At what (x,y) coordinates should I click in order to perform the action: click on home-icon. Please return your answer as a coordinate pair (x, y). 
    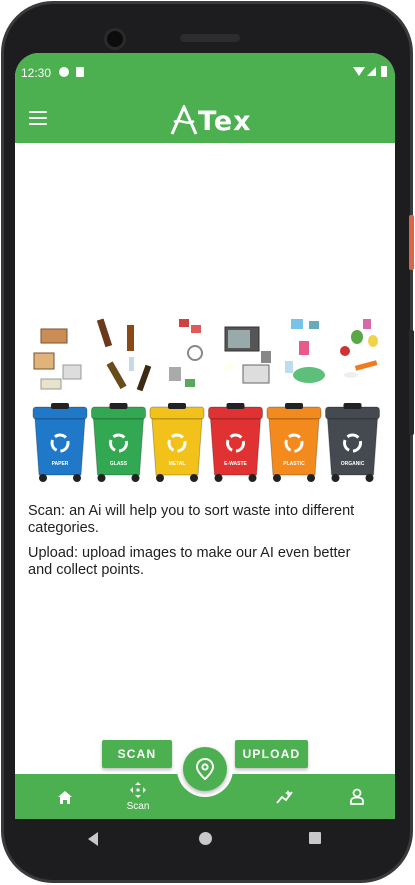
    Looking at the image, I should click on (65, 797).